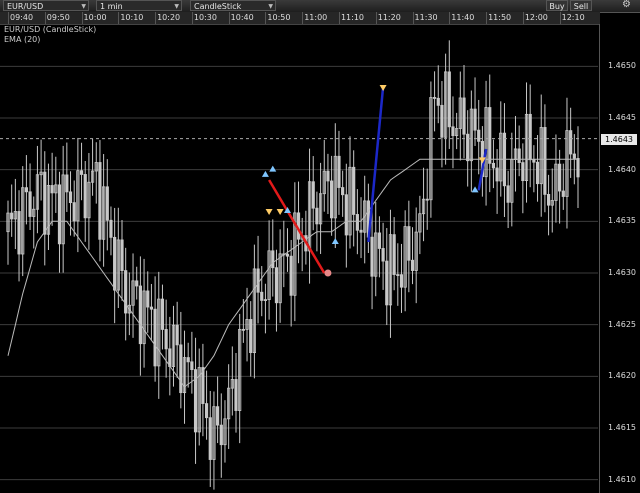  Describe the element at coordinates (622, 117) in the screenshot. I see `y-tick-label: 1.4645` at that location.